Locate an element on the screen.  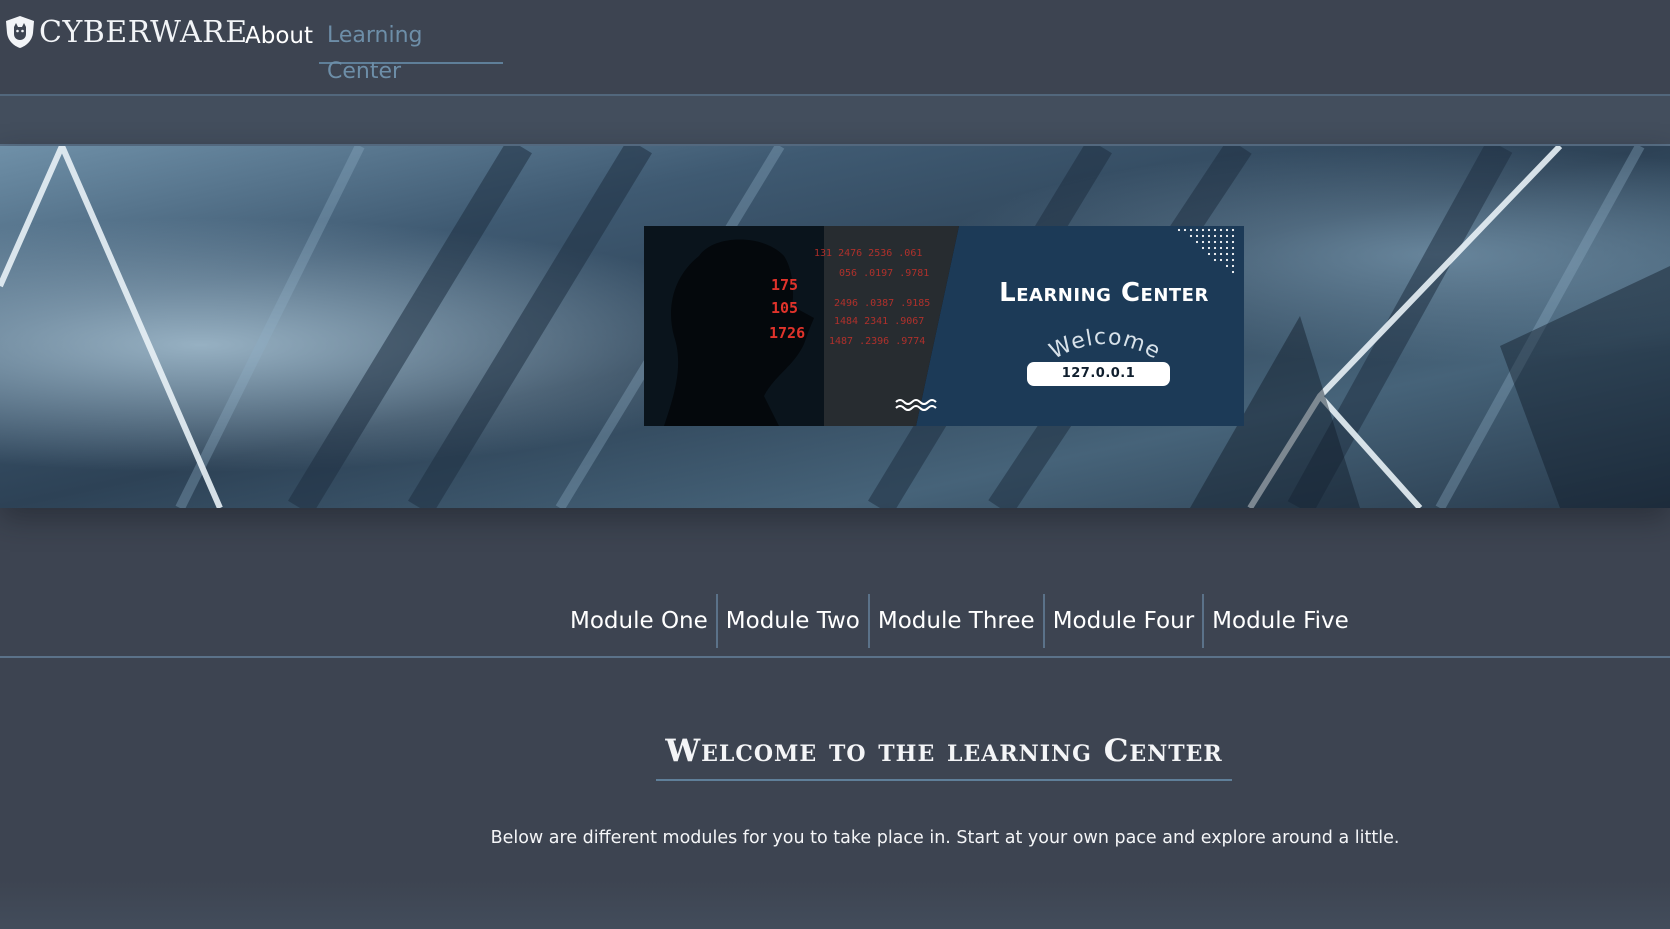
brand-logo-link: CYBERWARE is located at coordinates (126, 32).